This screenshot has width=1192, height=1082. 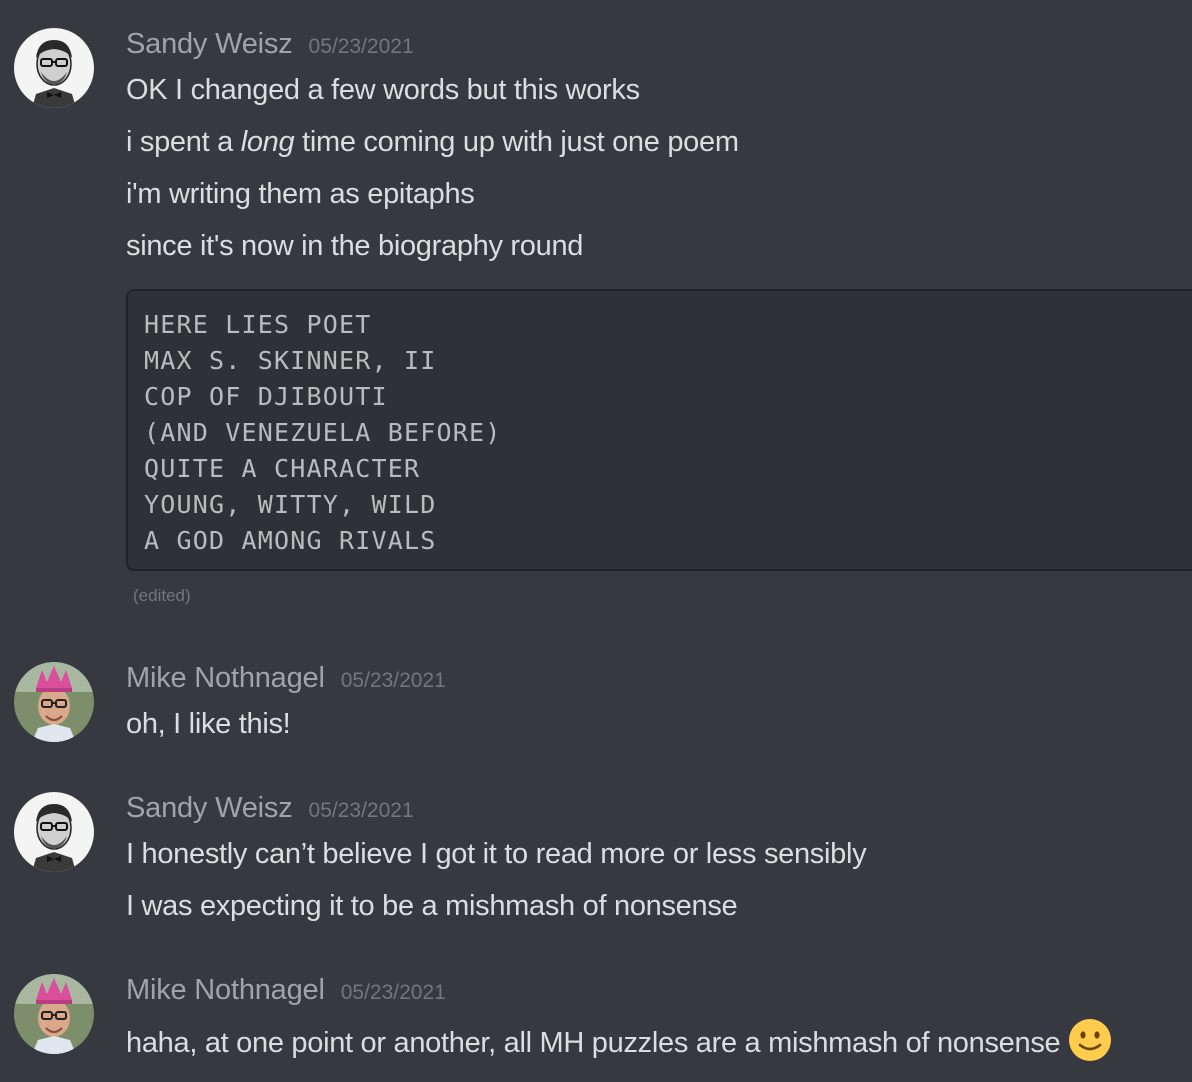 What do you see at coordinates (383, 90) in the screenshot?
I see `message-line: OK I changed a few words but this works` at bounding box center [383, 90].